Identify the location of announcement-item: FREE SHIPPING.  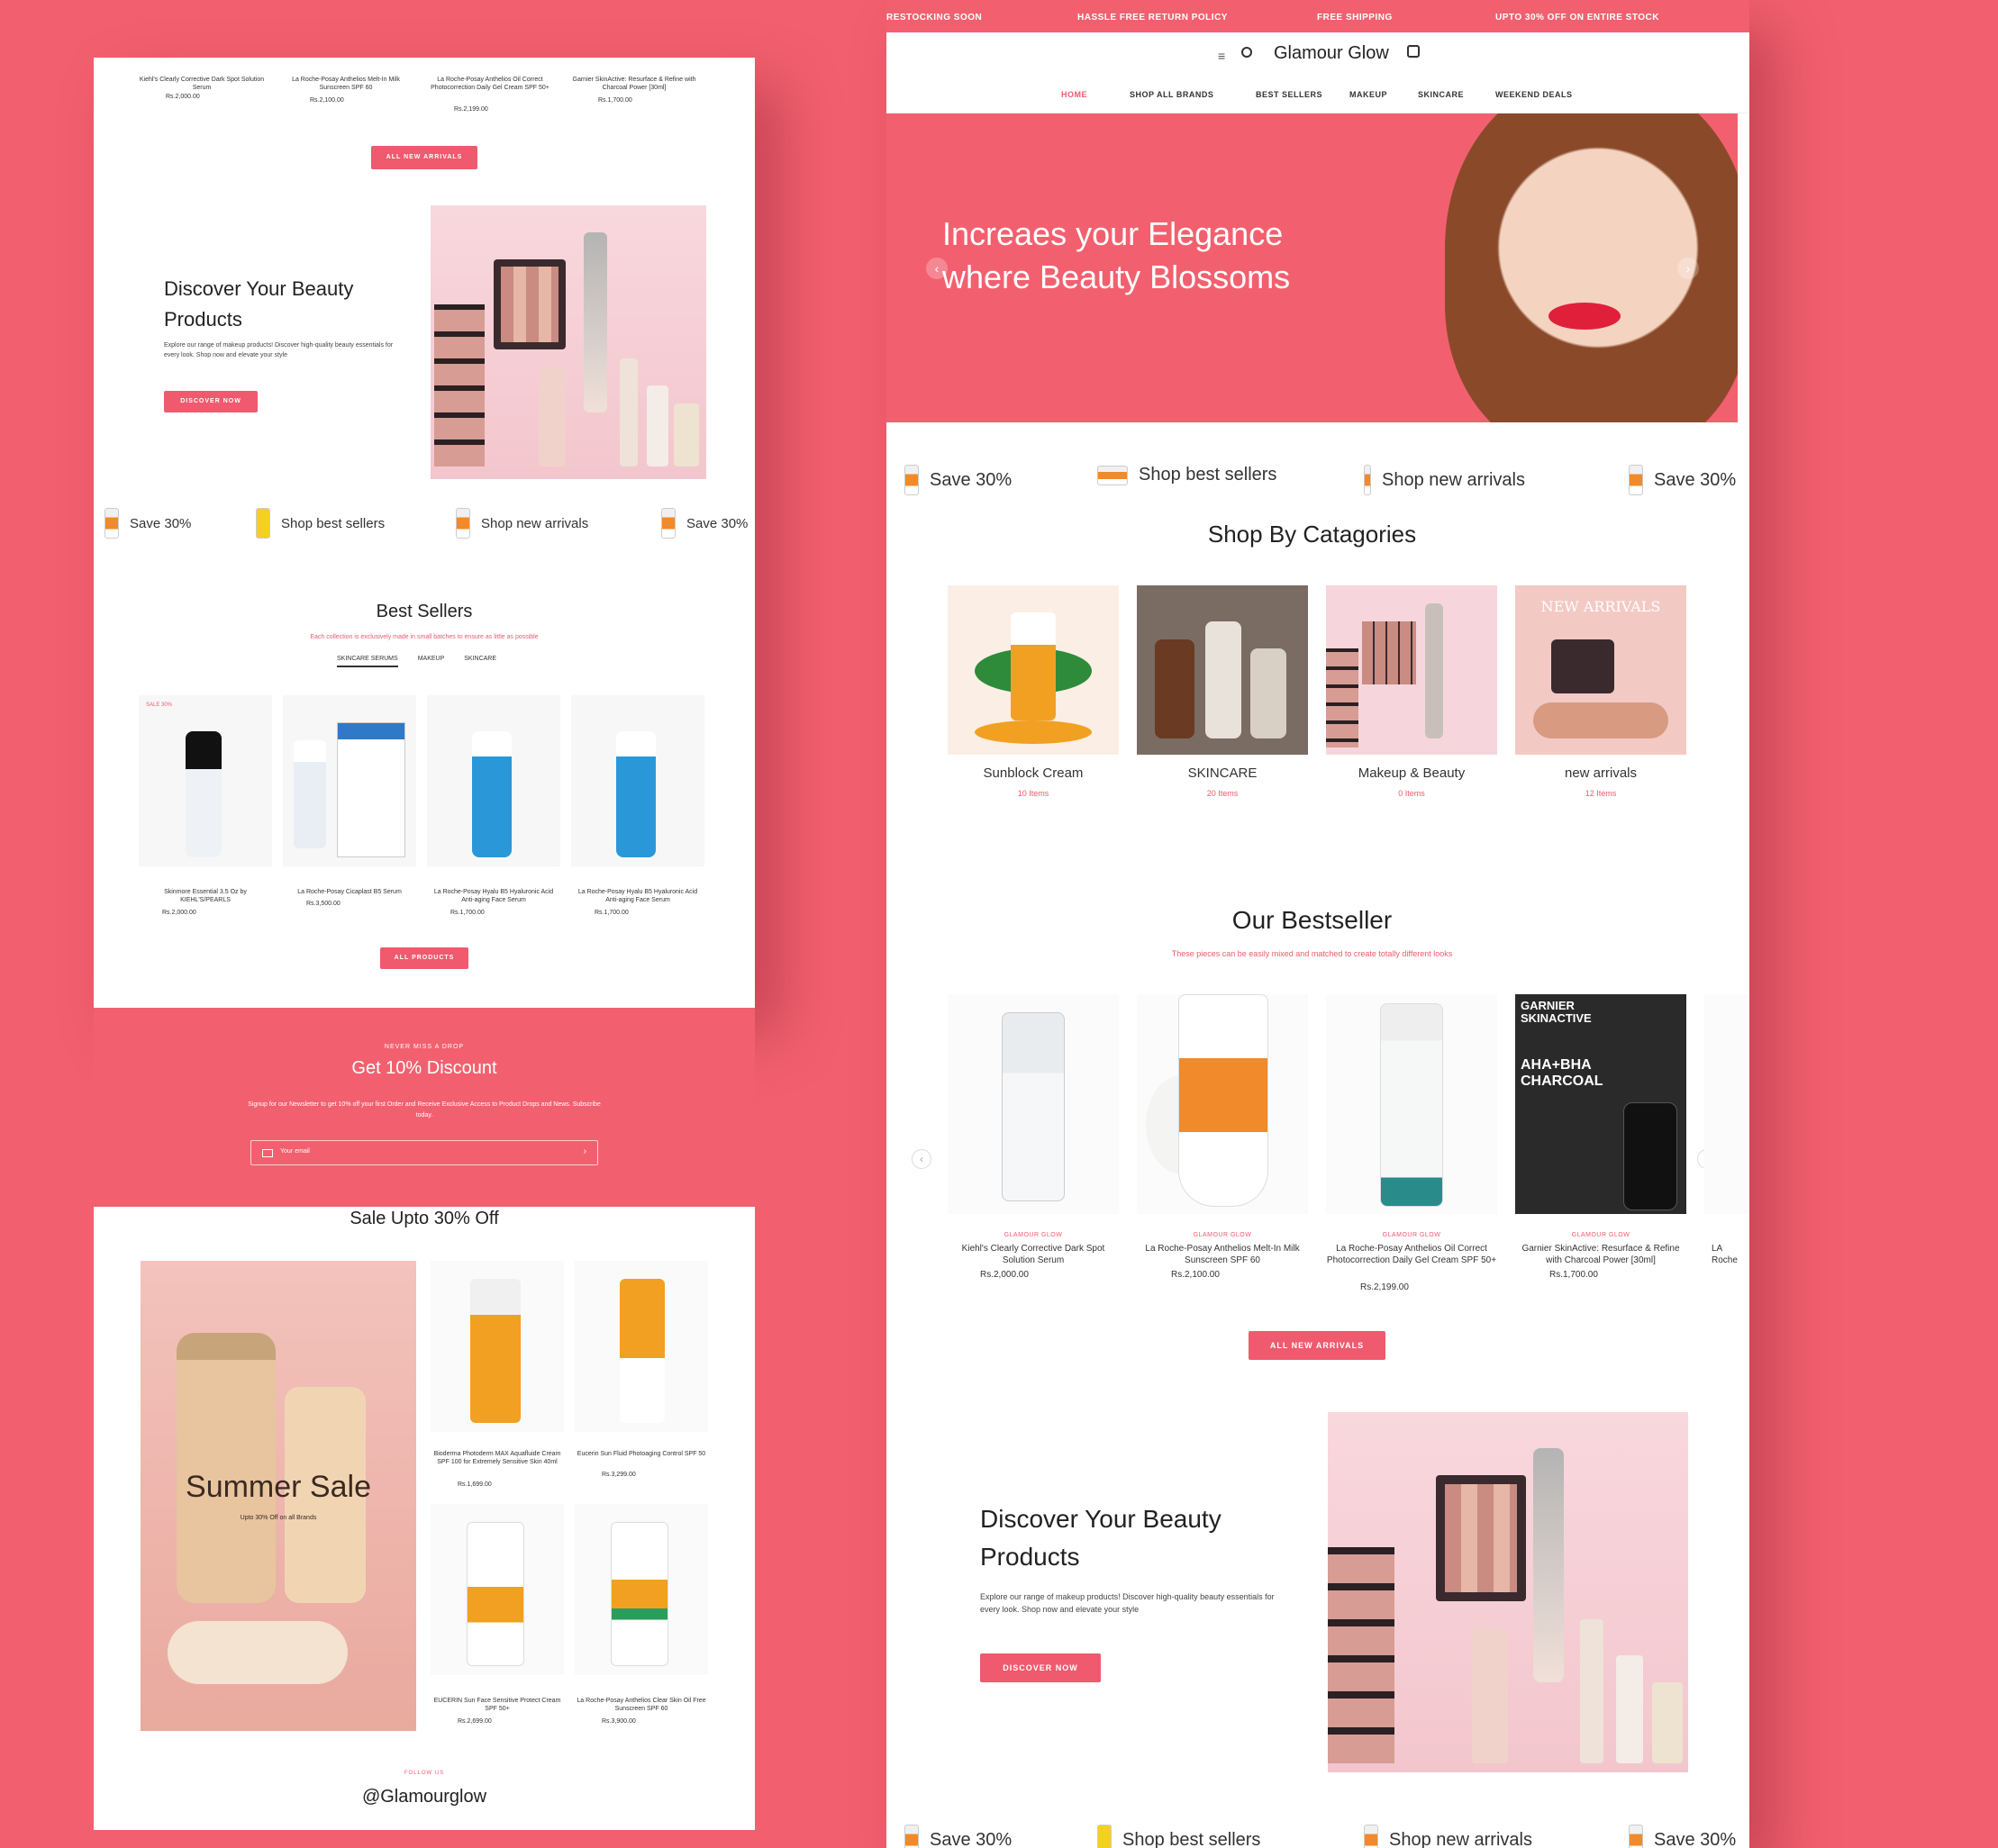
(1355, 18).